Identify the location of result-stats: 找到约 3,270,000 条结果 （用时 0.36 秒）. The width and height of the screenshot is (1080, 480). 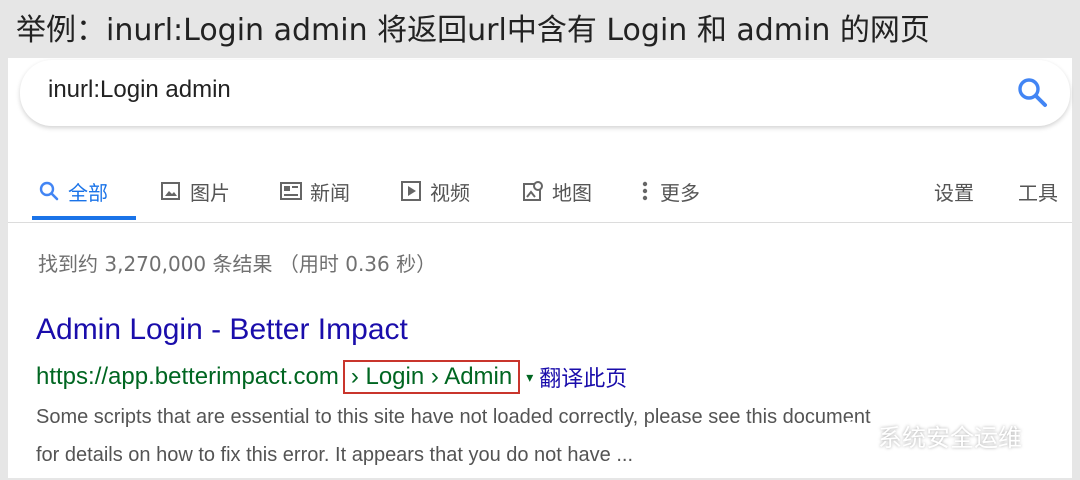
(237, 264).